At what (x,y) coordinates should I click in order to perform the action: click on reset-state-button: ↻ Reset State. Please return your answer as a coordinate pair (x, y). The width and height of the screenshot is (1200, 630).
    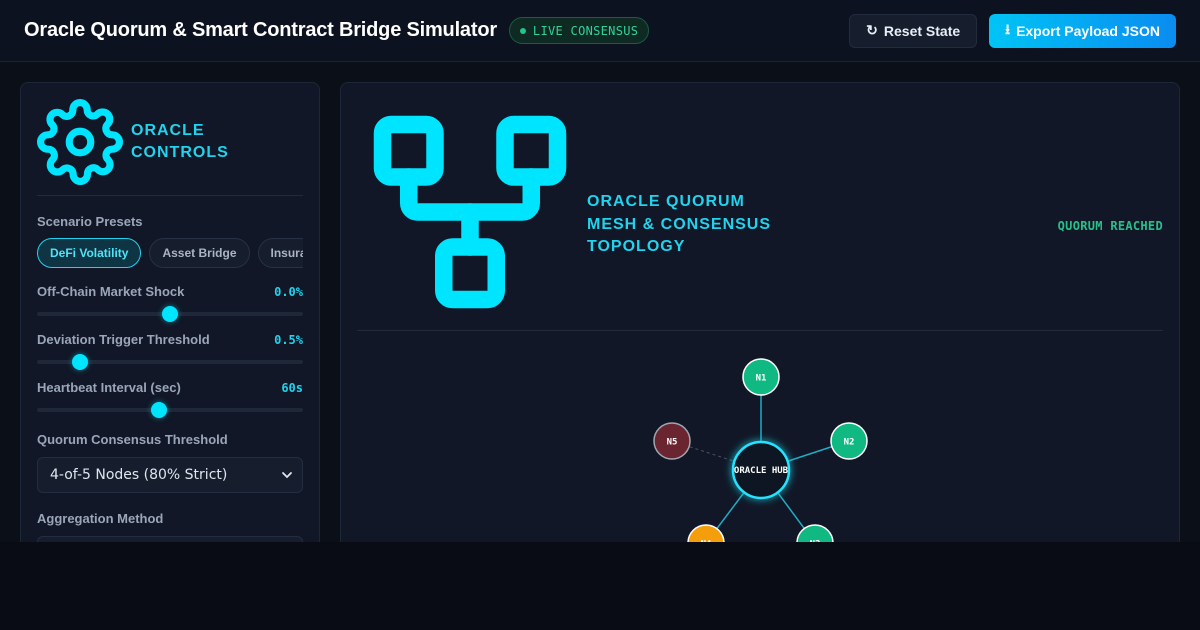
    Looking at the image, I should click on (913, 30).